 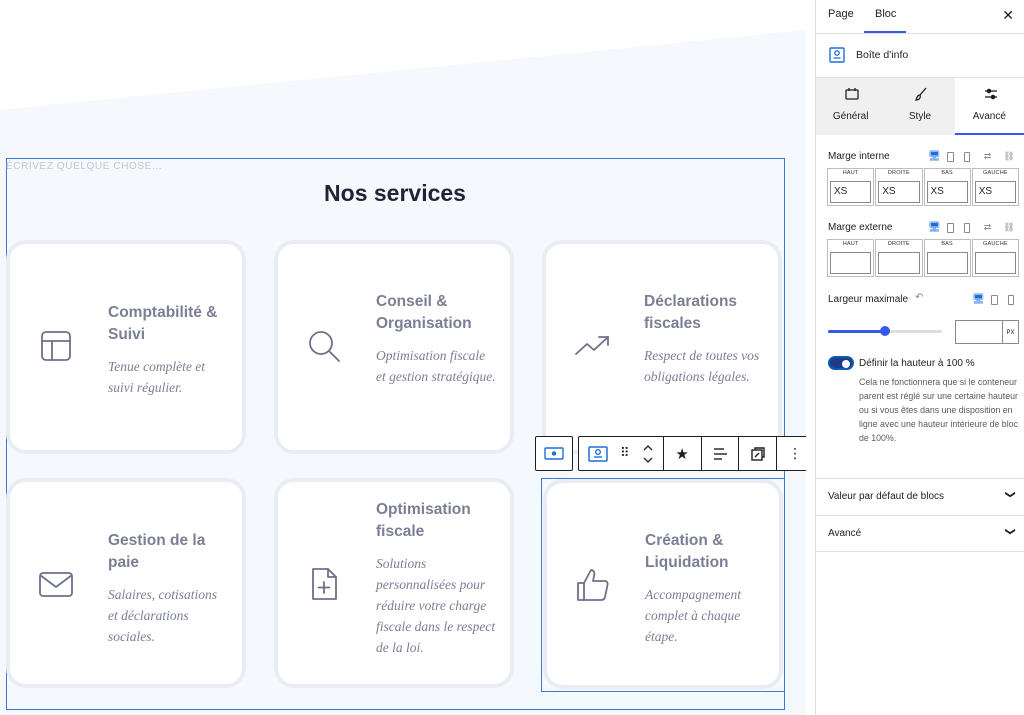 I want to click on margin-left-value, so click(x=995, y=263).